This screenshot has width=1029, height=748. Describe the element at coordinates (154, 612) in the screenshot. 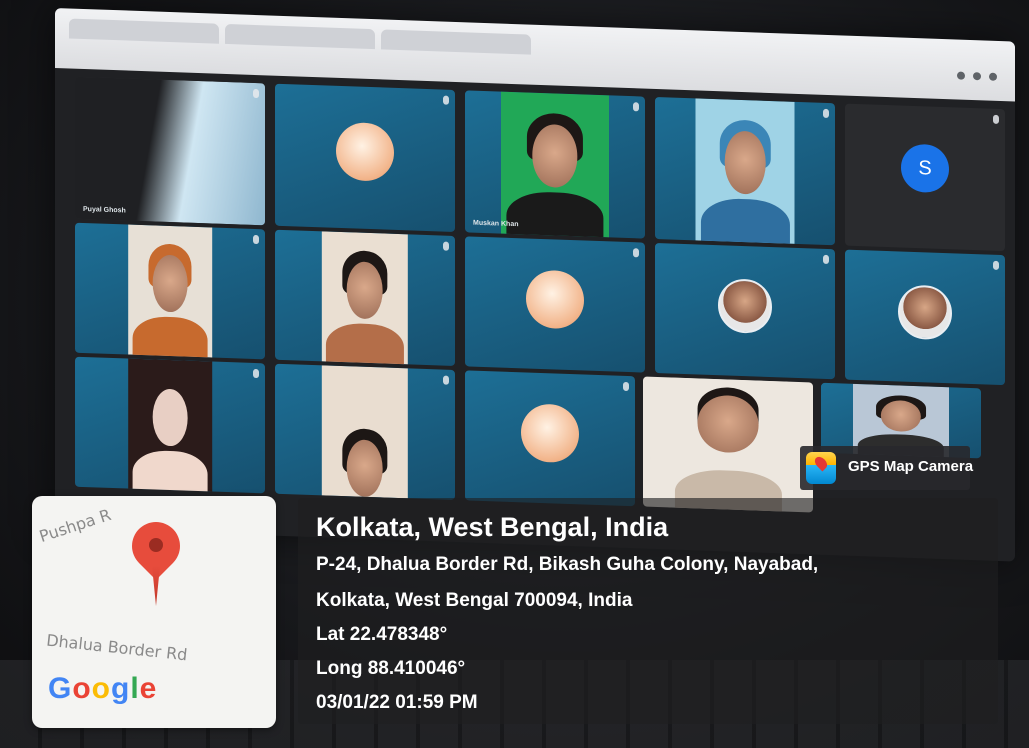

I see `map-thumbnail: Pushpa R Dhalua Border Rd Google` at that location.